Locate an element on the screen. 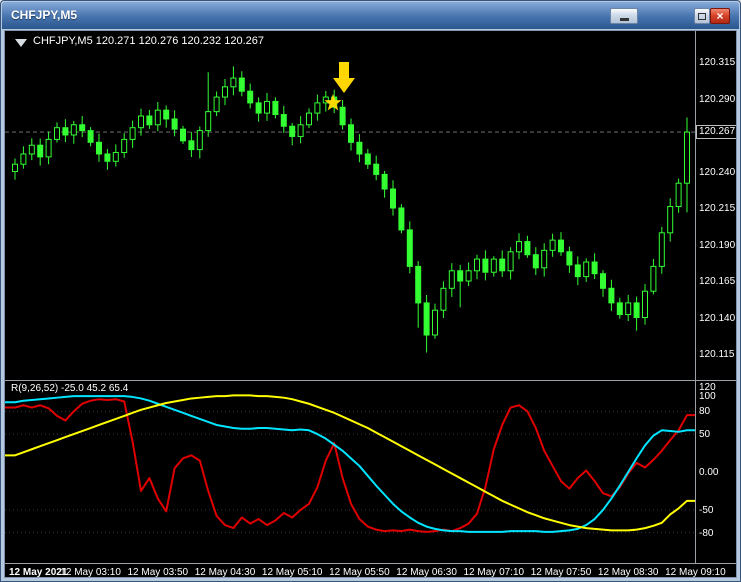  indicator-label: R(9,26,52) -25.0 45.2 65.4 is located at coordinates (70, 388).